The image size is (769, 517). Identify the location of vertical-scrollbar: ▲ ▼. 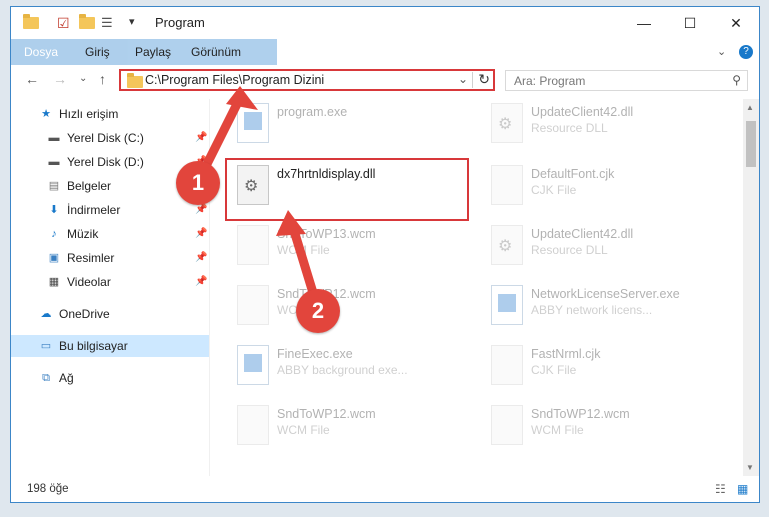
(751, 287).